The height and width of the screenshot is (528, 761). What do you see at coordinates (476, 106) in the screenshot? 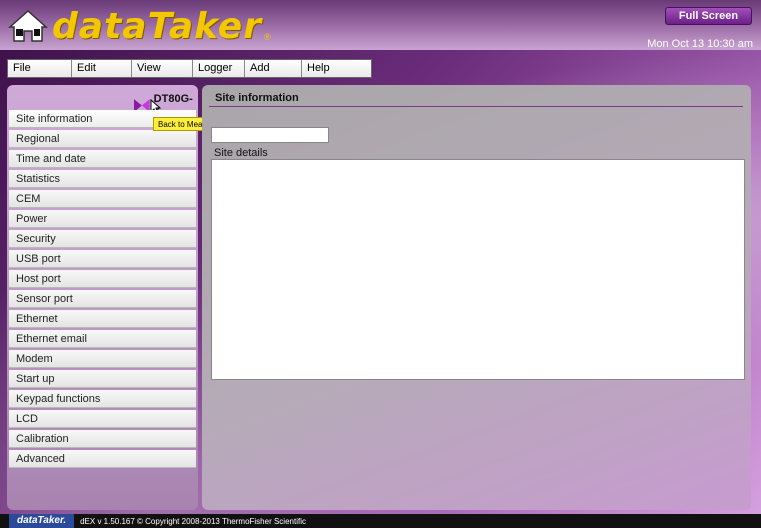
I see `title-divider` at bounding box center [476, 106].